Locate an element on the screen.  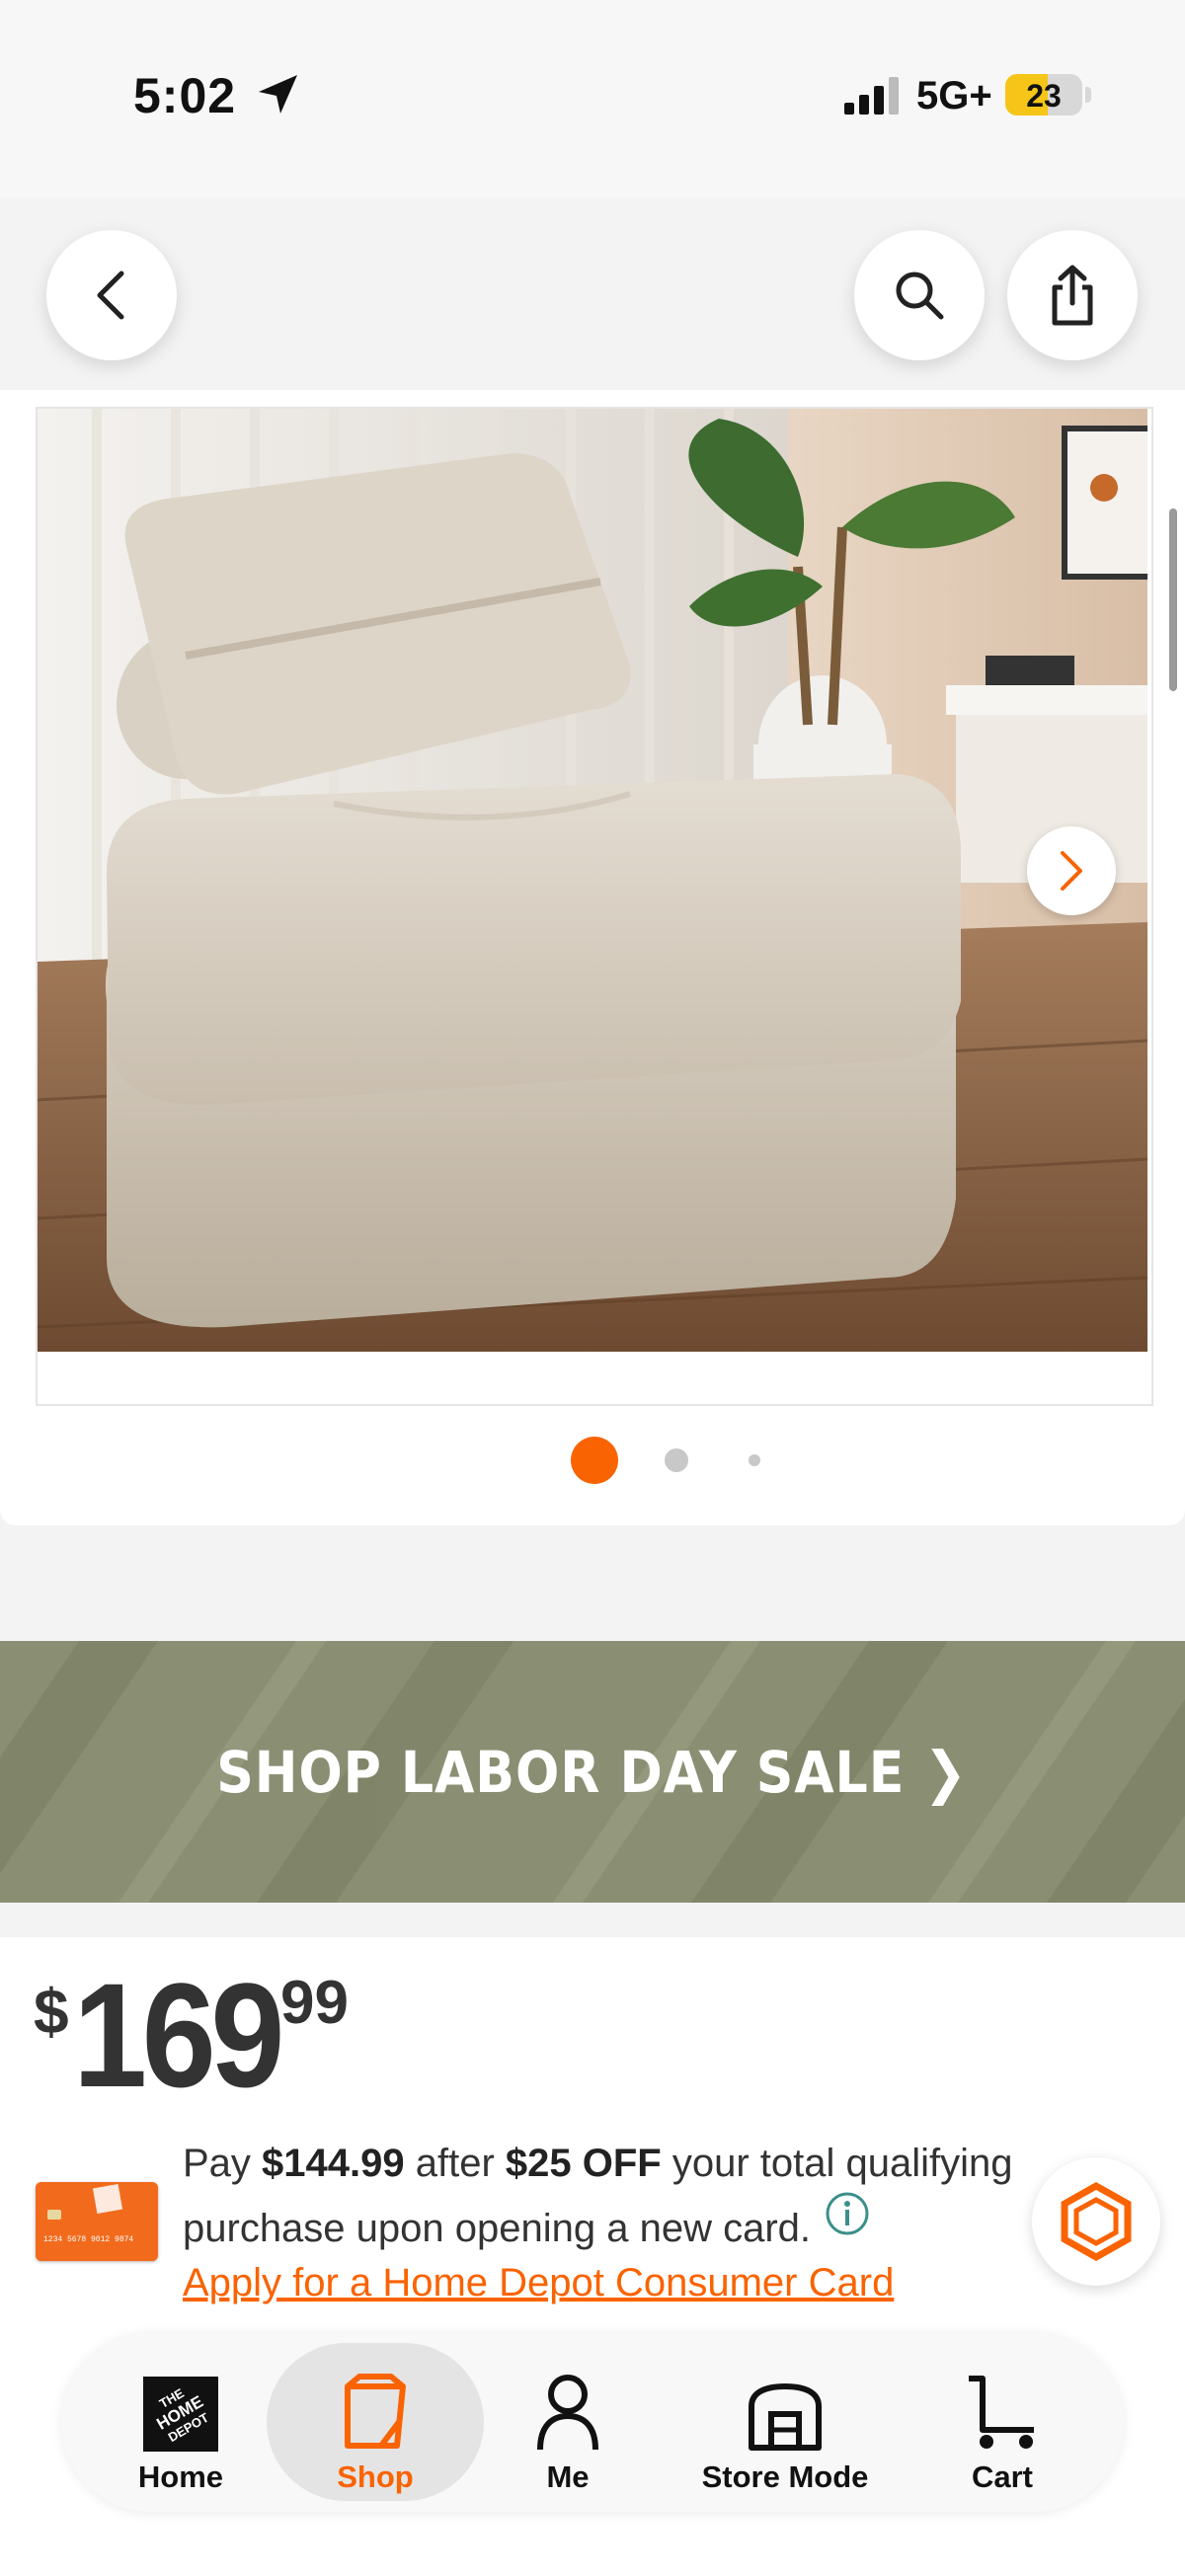
tab-me-label: Me is located at coordinates (568, 2476).